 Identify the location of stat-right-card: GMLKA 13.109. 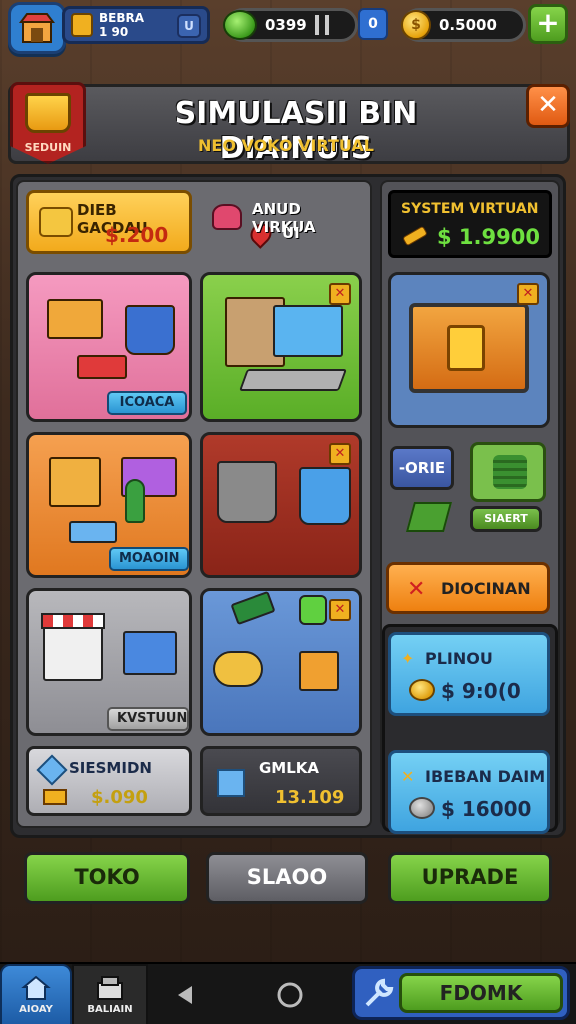
(281, 781).